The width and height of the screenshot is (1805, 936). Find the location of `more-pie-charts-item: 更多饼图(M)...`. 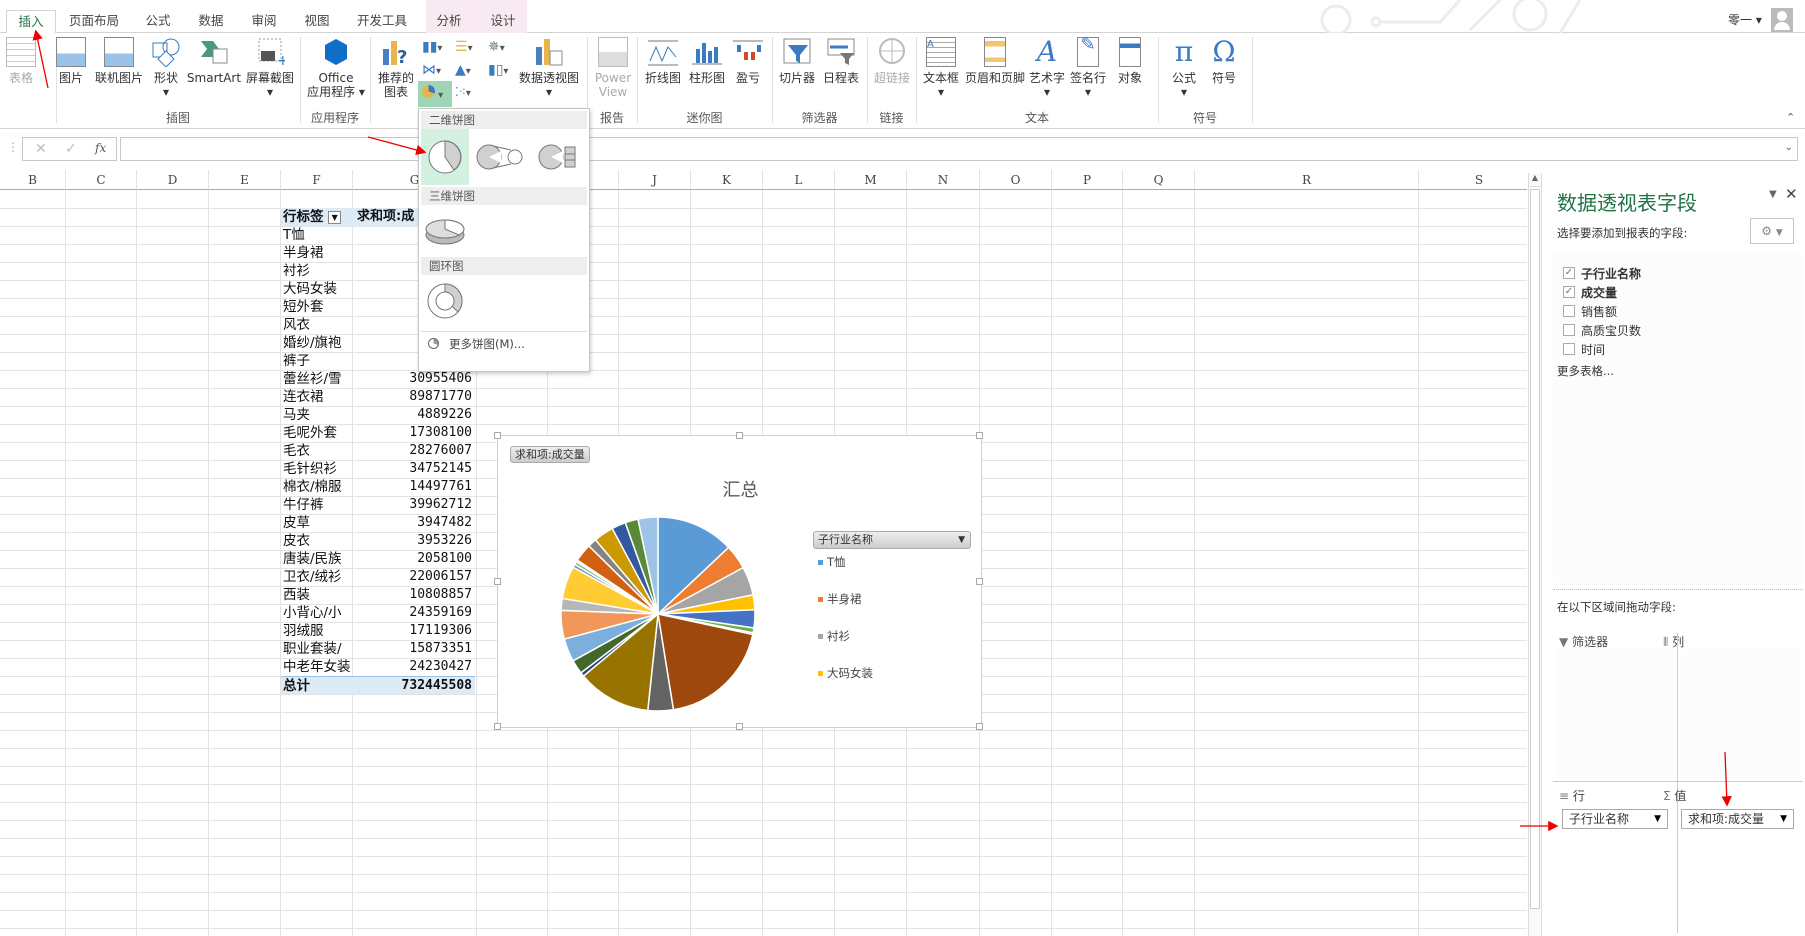

more-pie-charts-item: 更多饼图(M)... is located at coordinates (504, 343).